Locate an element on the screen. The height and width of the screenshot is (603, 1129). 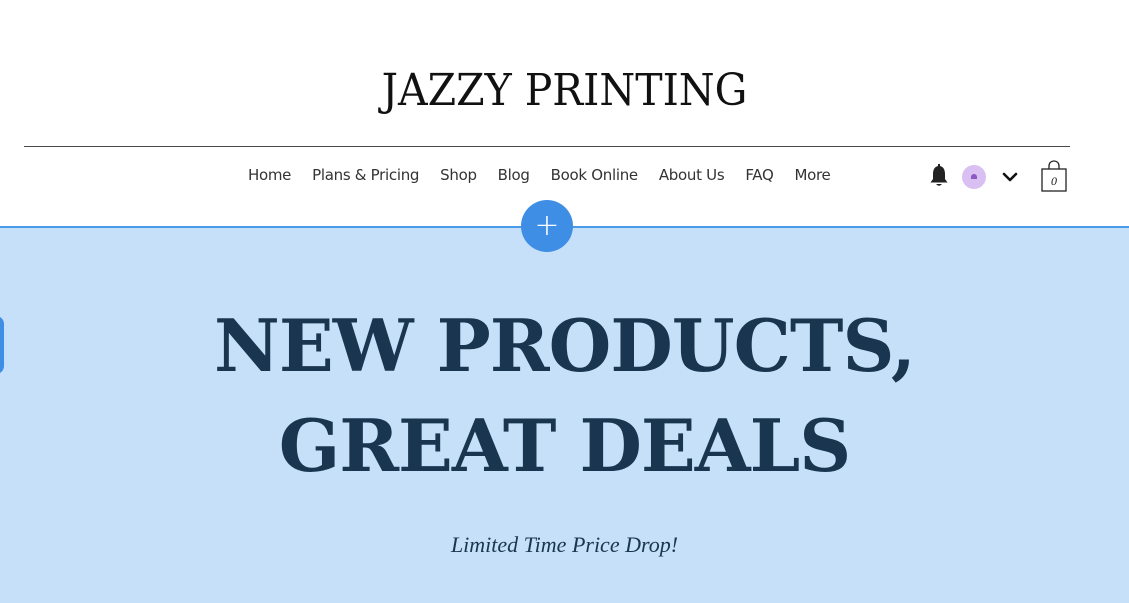
nav-item-blog: Blog is located at coordinates (514, 175).